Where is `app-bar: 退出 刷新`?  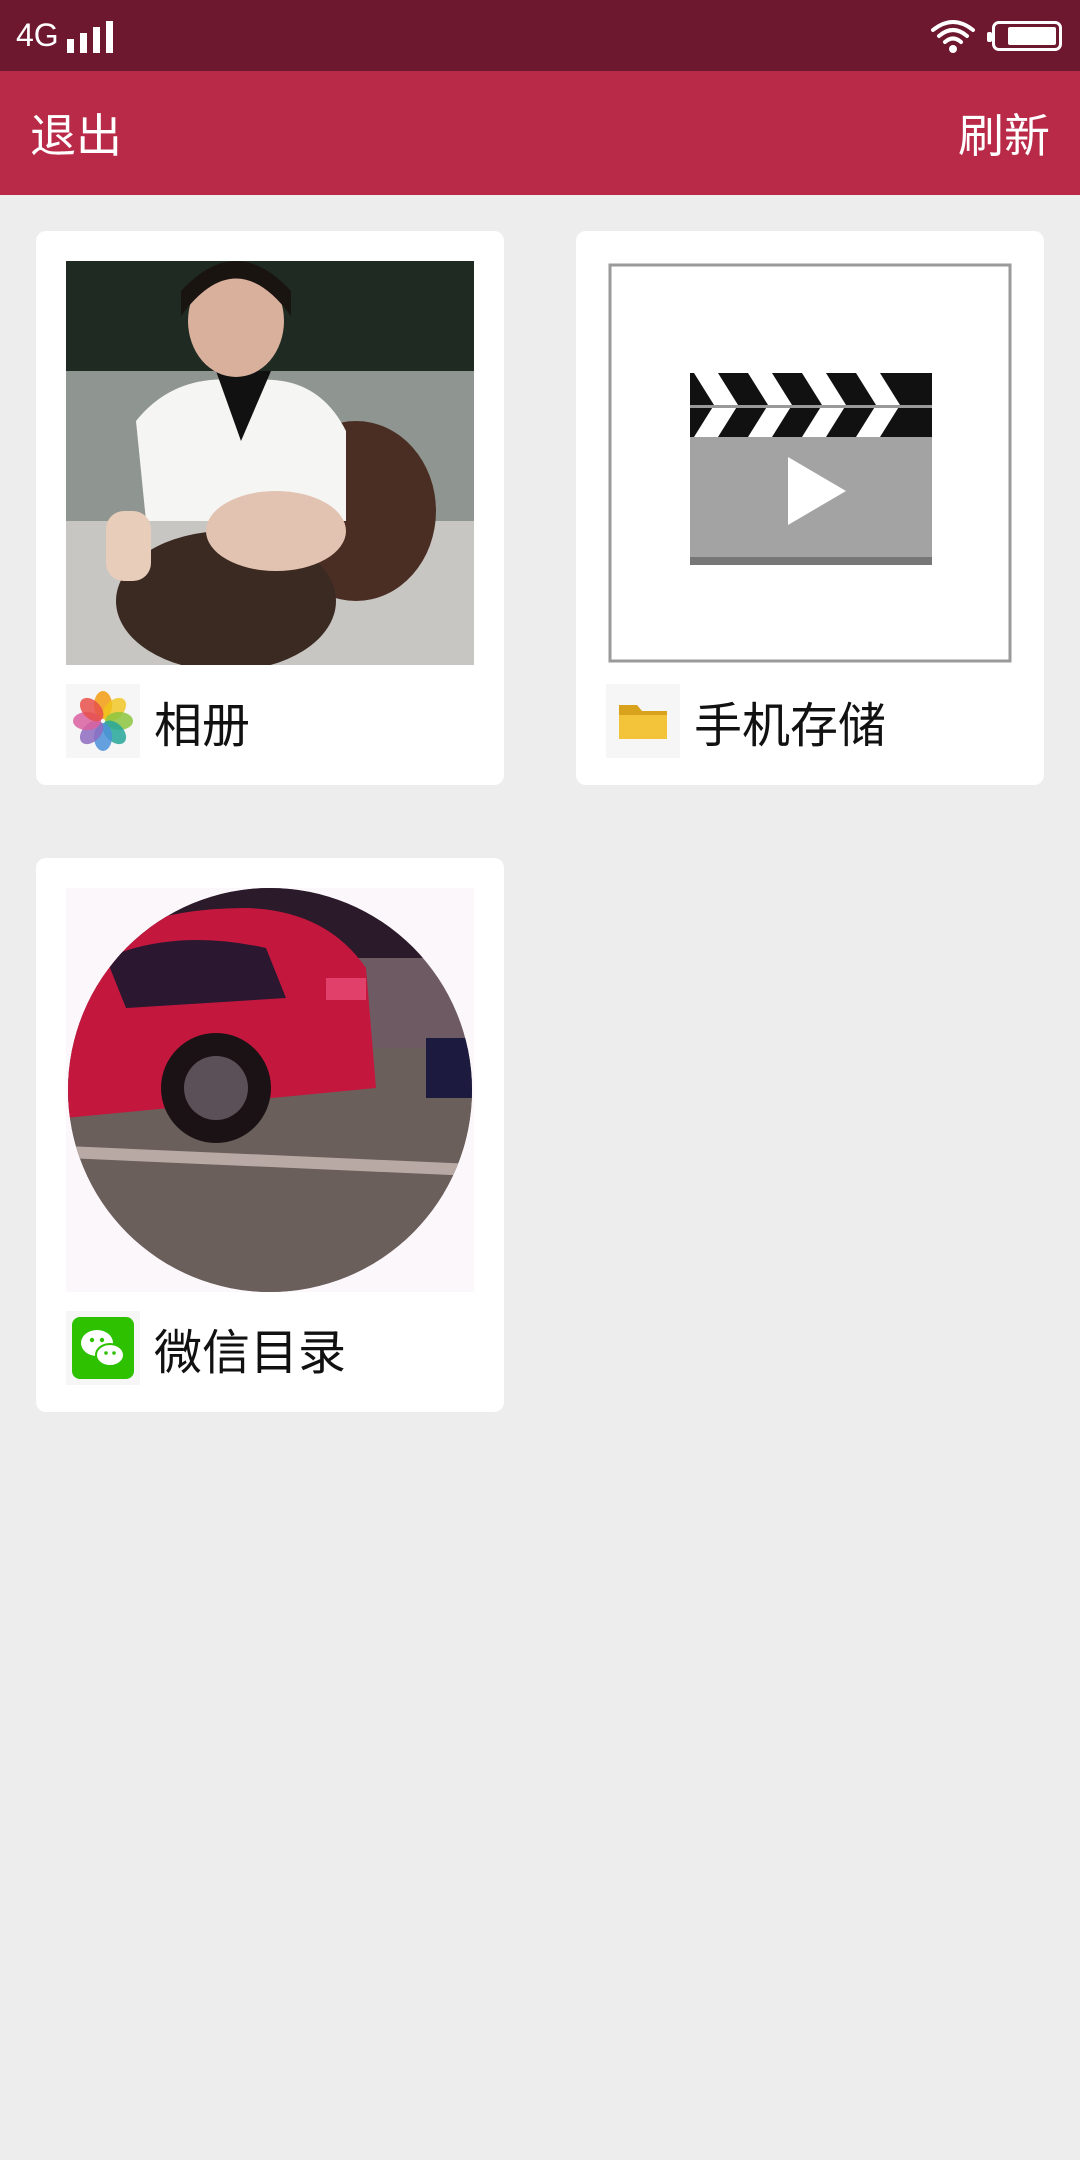 app-bar: 退出 刷新 is located at coordinates (540, 133).